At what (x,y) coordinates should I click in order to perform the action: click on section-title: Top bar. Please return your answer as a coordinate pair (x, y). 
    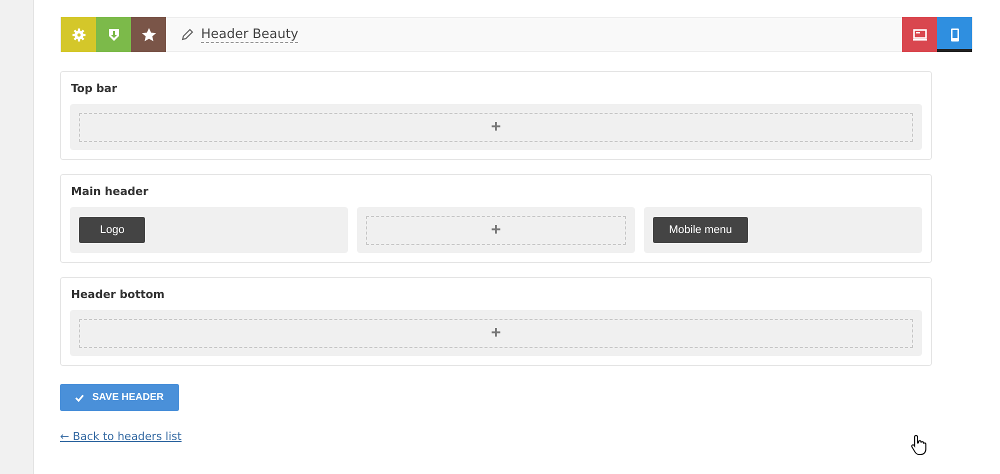
    Looking at the image, I should click on (94, 88).